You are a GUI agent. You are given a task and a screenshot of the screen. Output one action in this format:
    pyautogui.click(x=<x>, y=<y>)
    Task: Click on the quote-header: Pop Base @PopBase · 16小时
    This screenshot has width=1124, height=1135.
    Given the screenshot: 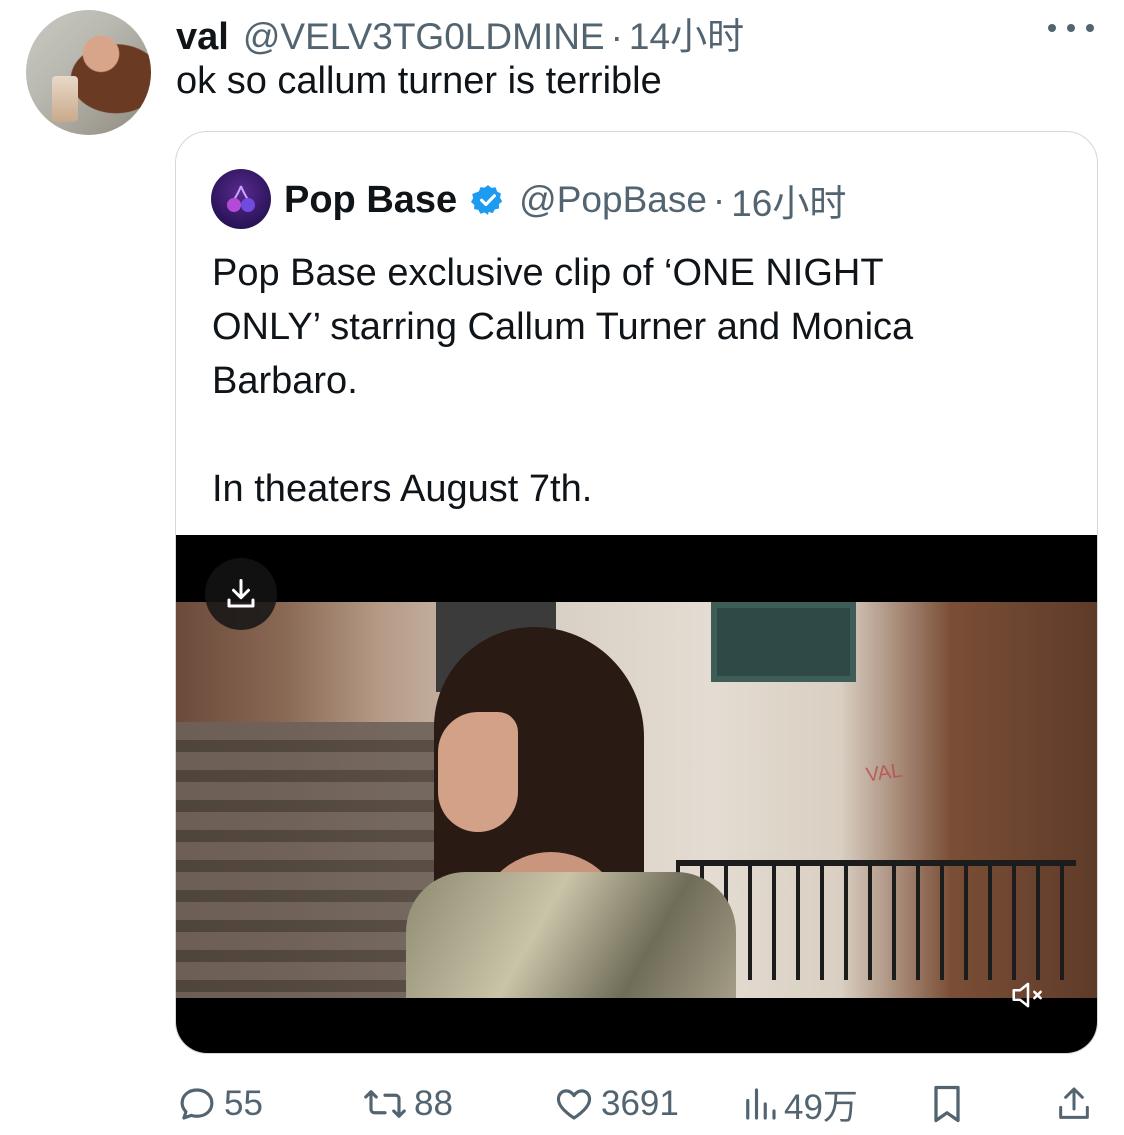 What is the action you would take?
    pyautogui.click(x=565, y=200)
    